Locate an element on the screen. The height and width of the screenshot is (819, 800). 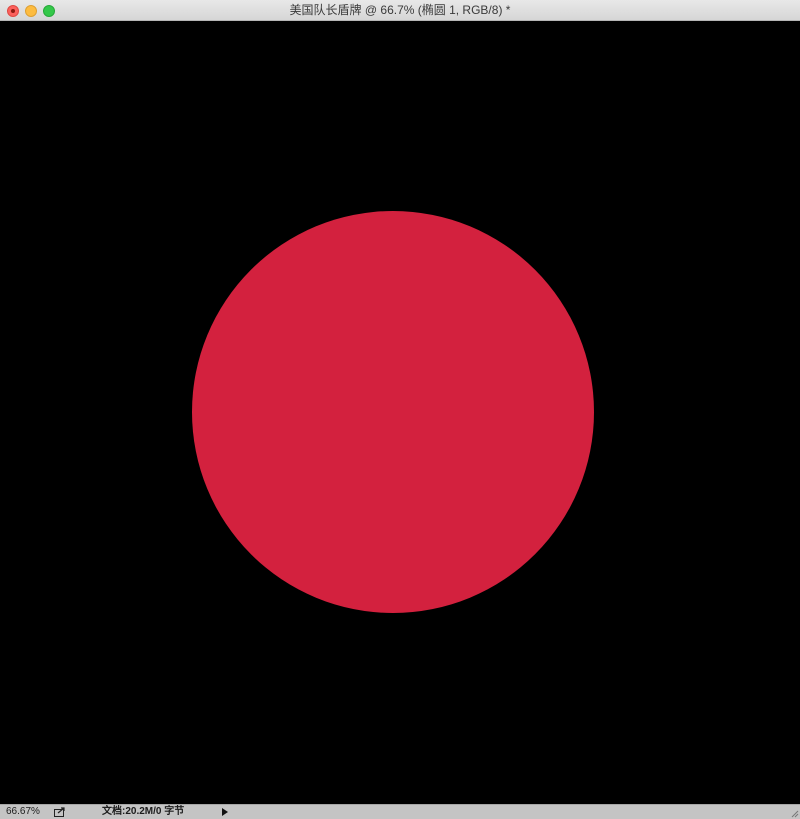
window-title: 美国队长盾牌 @ 66.7% (椭圆 1, RGB/8) * is located at coordinates (400, 10).